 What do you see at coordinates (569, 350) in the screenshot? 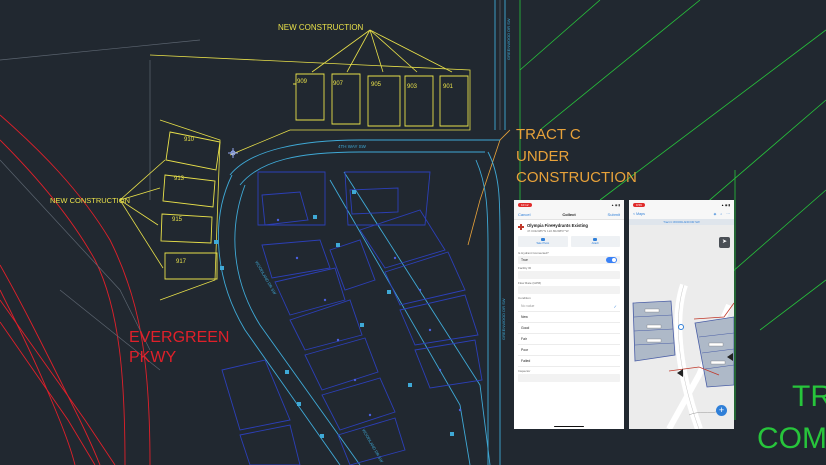
I see `condition-option: Poor` at bounding box center [569, 350].